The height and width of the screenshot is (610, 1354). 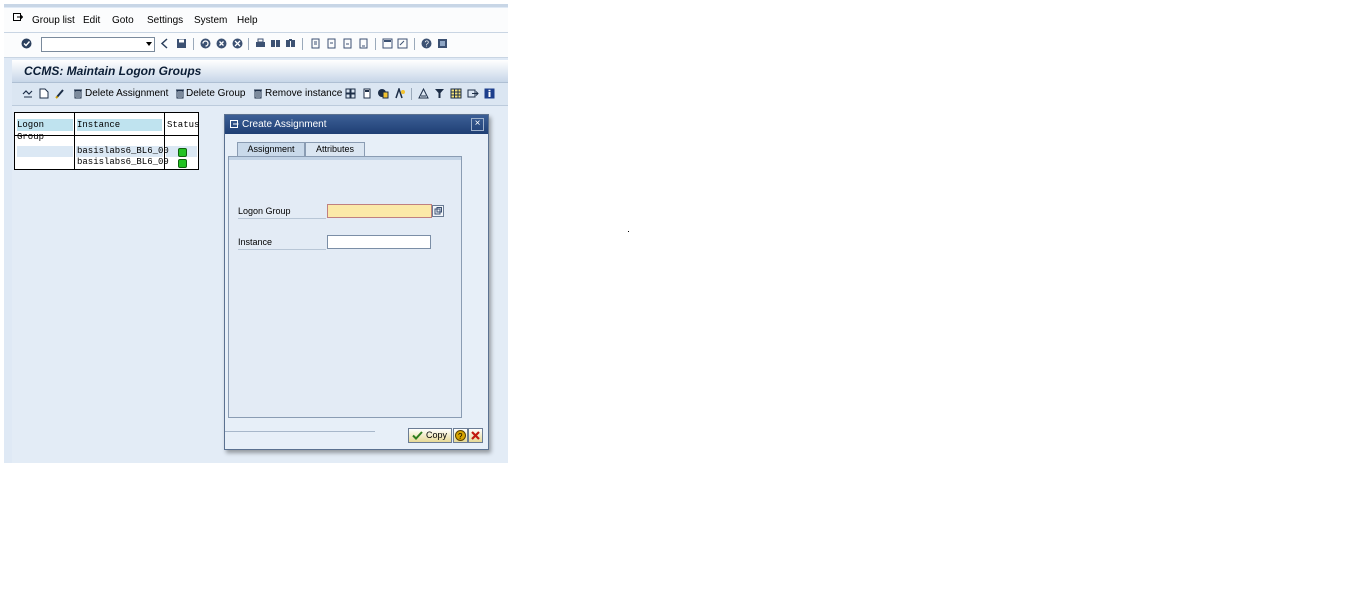 What do you see at coordinates (402, 43) in the screenshot?
I see `shortcut-icon` at bounding box center [402, 43].